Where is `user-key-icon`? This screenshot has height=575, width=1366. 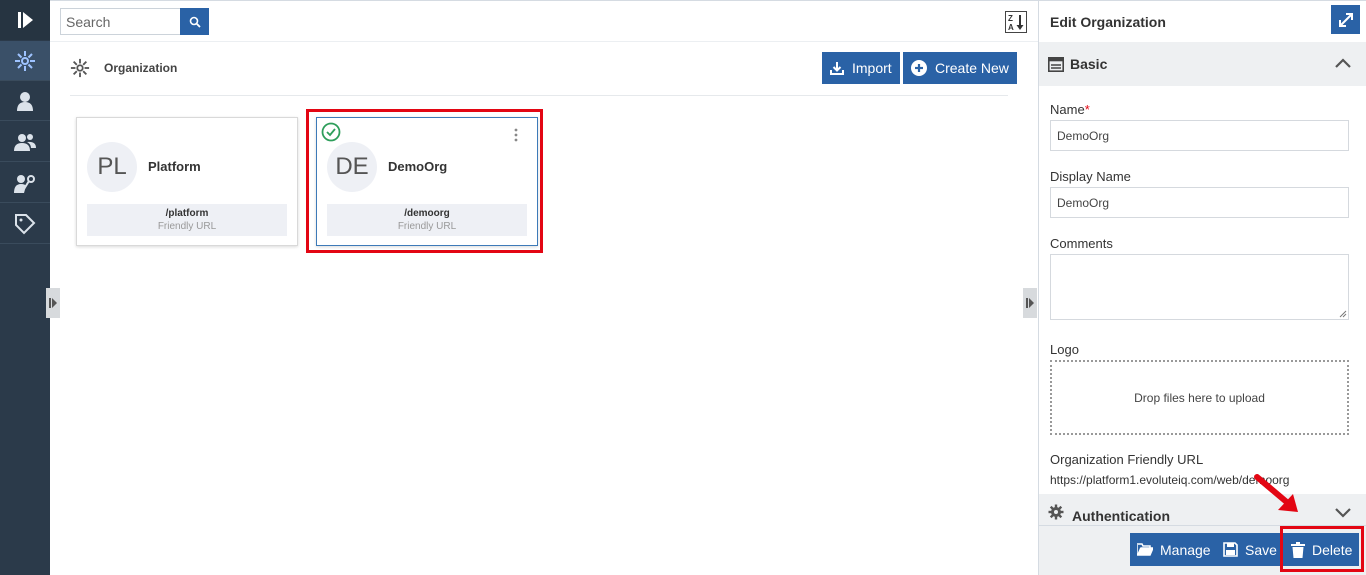 user-key-icon is located at coordinates (24, 183).